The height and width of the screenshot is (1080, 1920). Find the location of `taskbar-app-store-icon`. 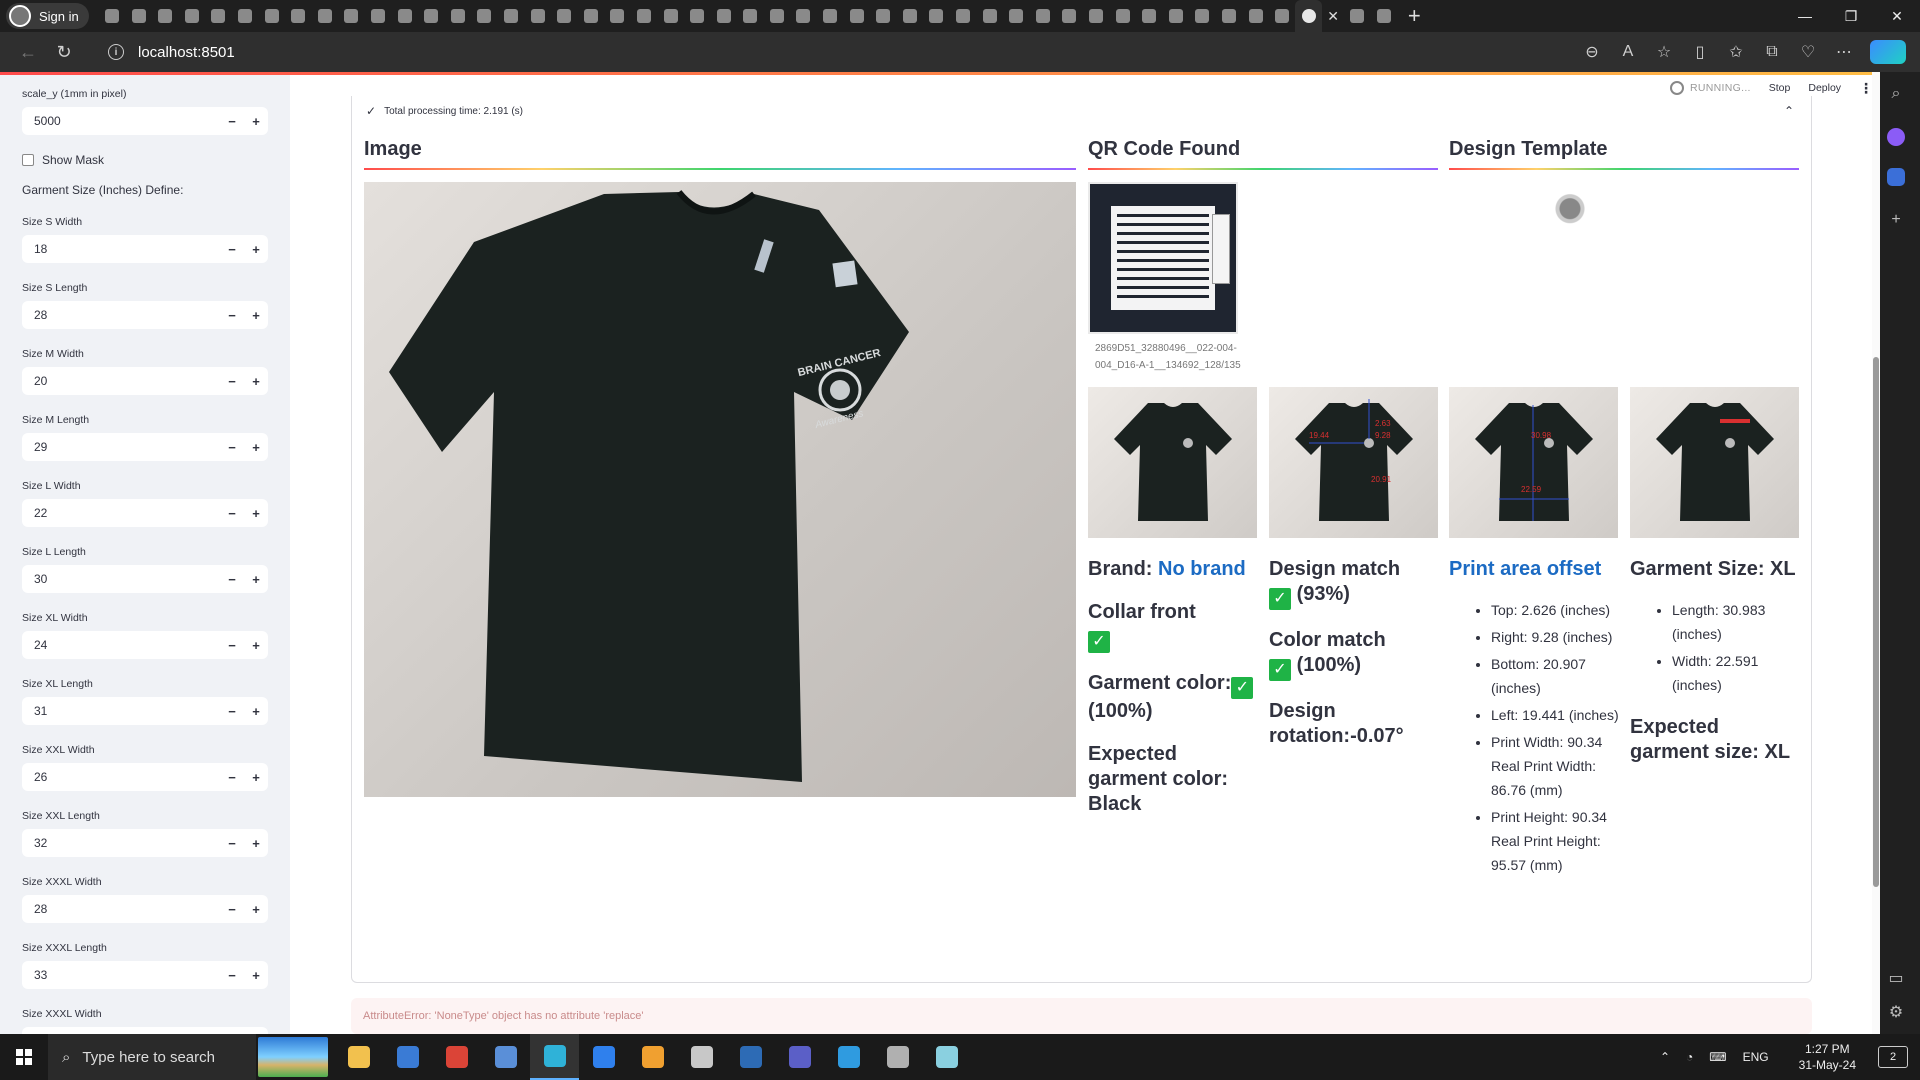

taskbar-app-store-icon is located at coordinates (407, 1057).